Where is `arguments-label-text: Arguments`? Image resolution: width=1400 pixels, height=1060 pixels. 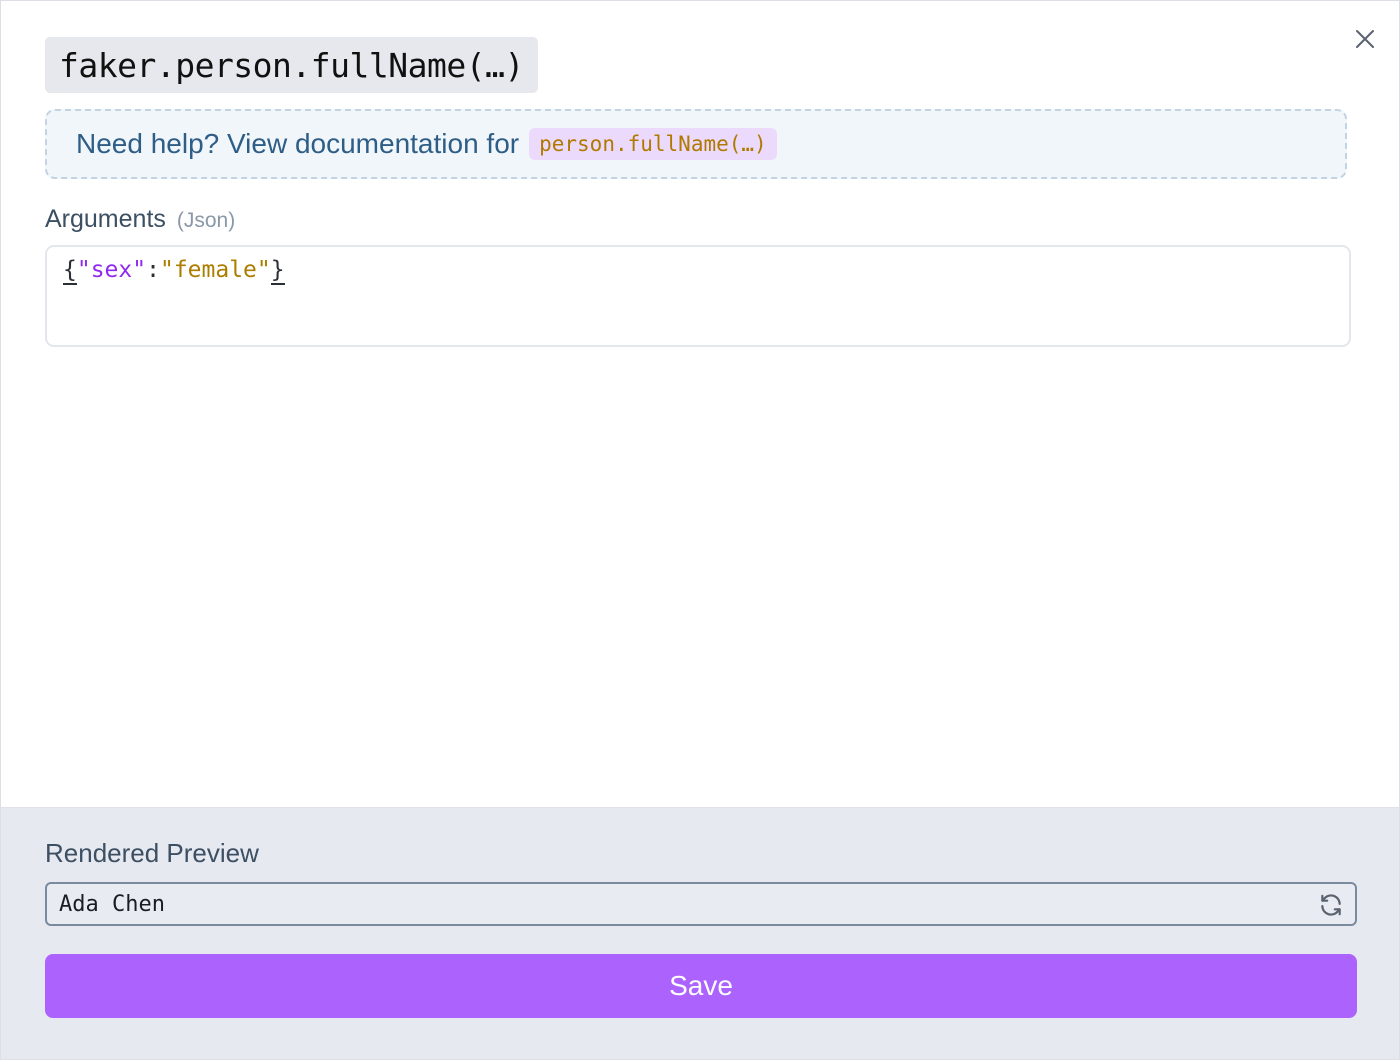
arguments-label-text: Arguments is located at coordinates (105, 219).